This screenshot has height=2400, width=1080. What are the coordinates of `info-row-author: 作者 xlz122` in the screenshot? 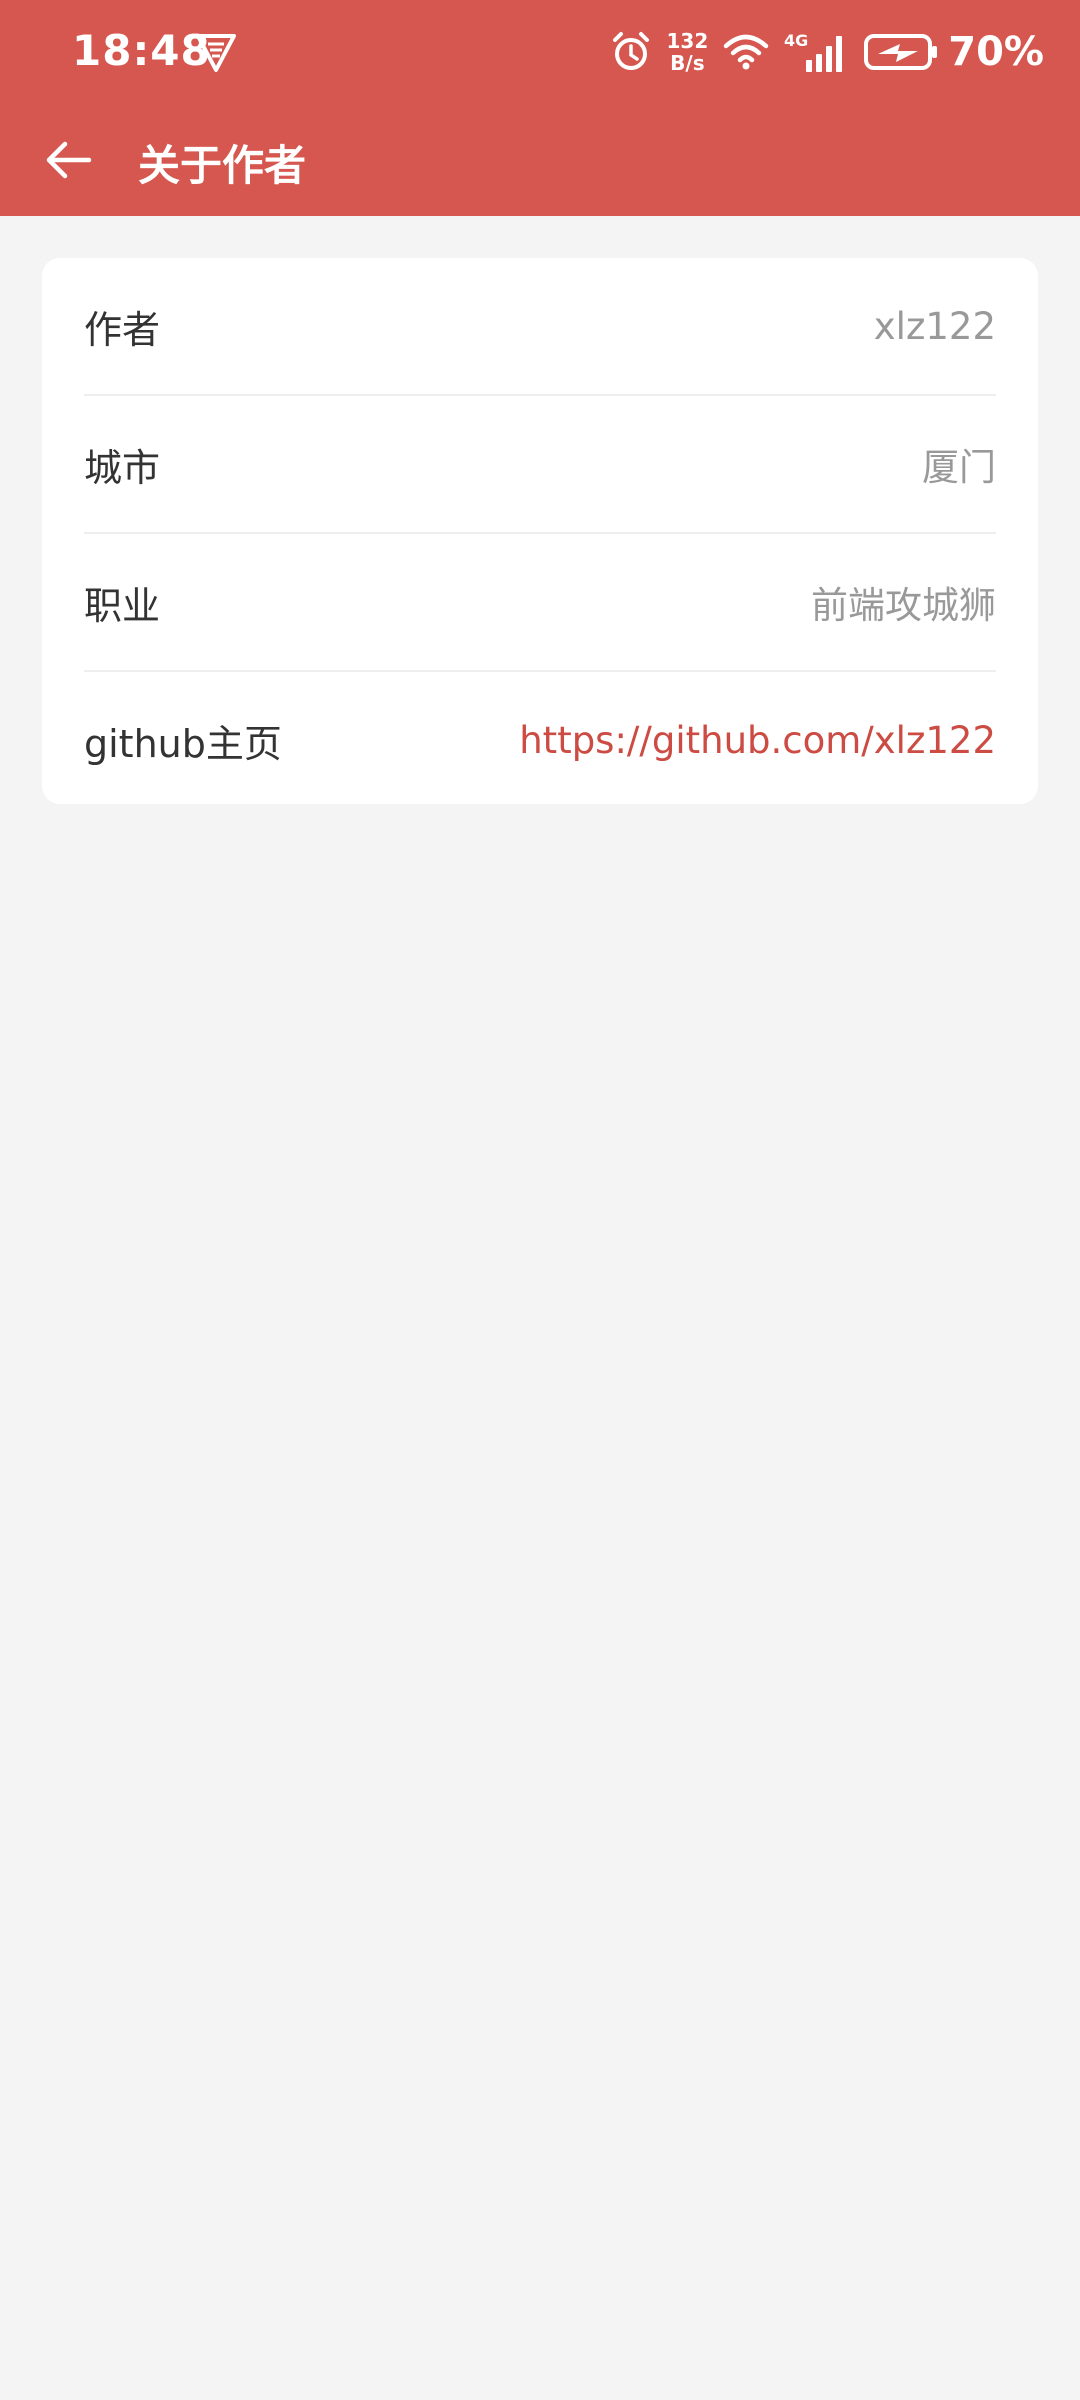 It's located at (540, 326).